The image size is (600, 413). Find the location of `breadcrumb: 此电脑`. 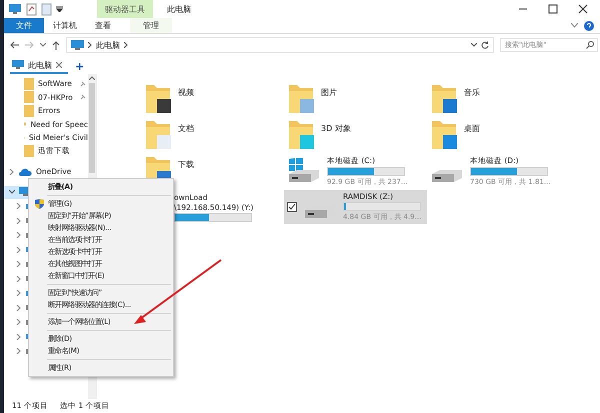

breadcrumb: 此电脑 is located at coordinates (108, 45).